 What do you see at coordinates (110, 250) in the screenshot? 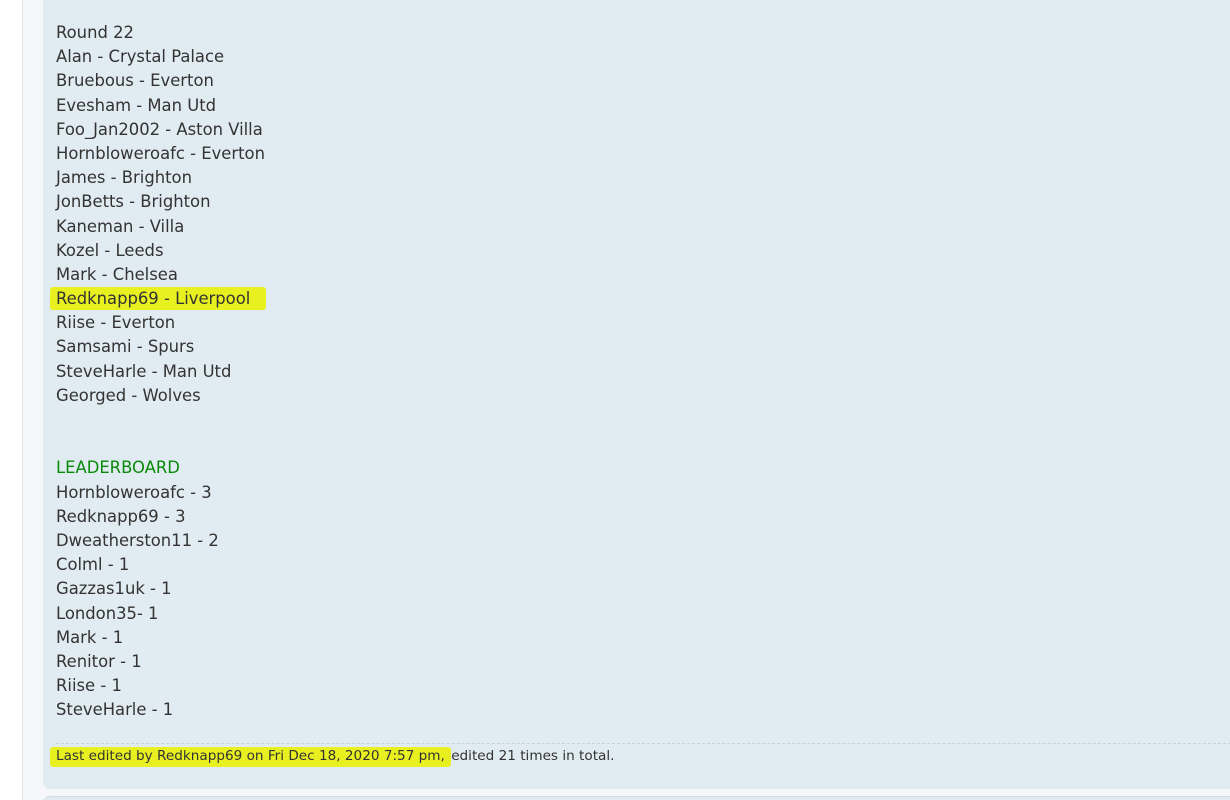
I see `pick-line: Kozel - Leeds` at bounding box center [110, 250].